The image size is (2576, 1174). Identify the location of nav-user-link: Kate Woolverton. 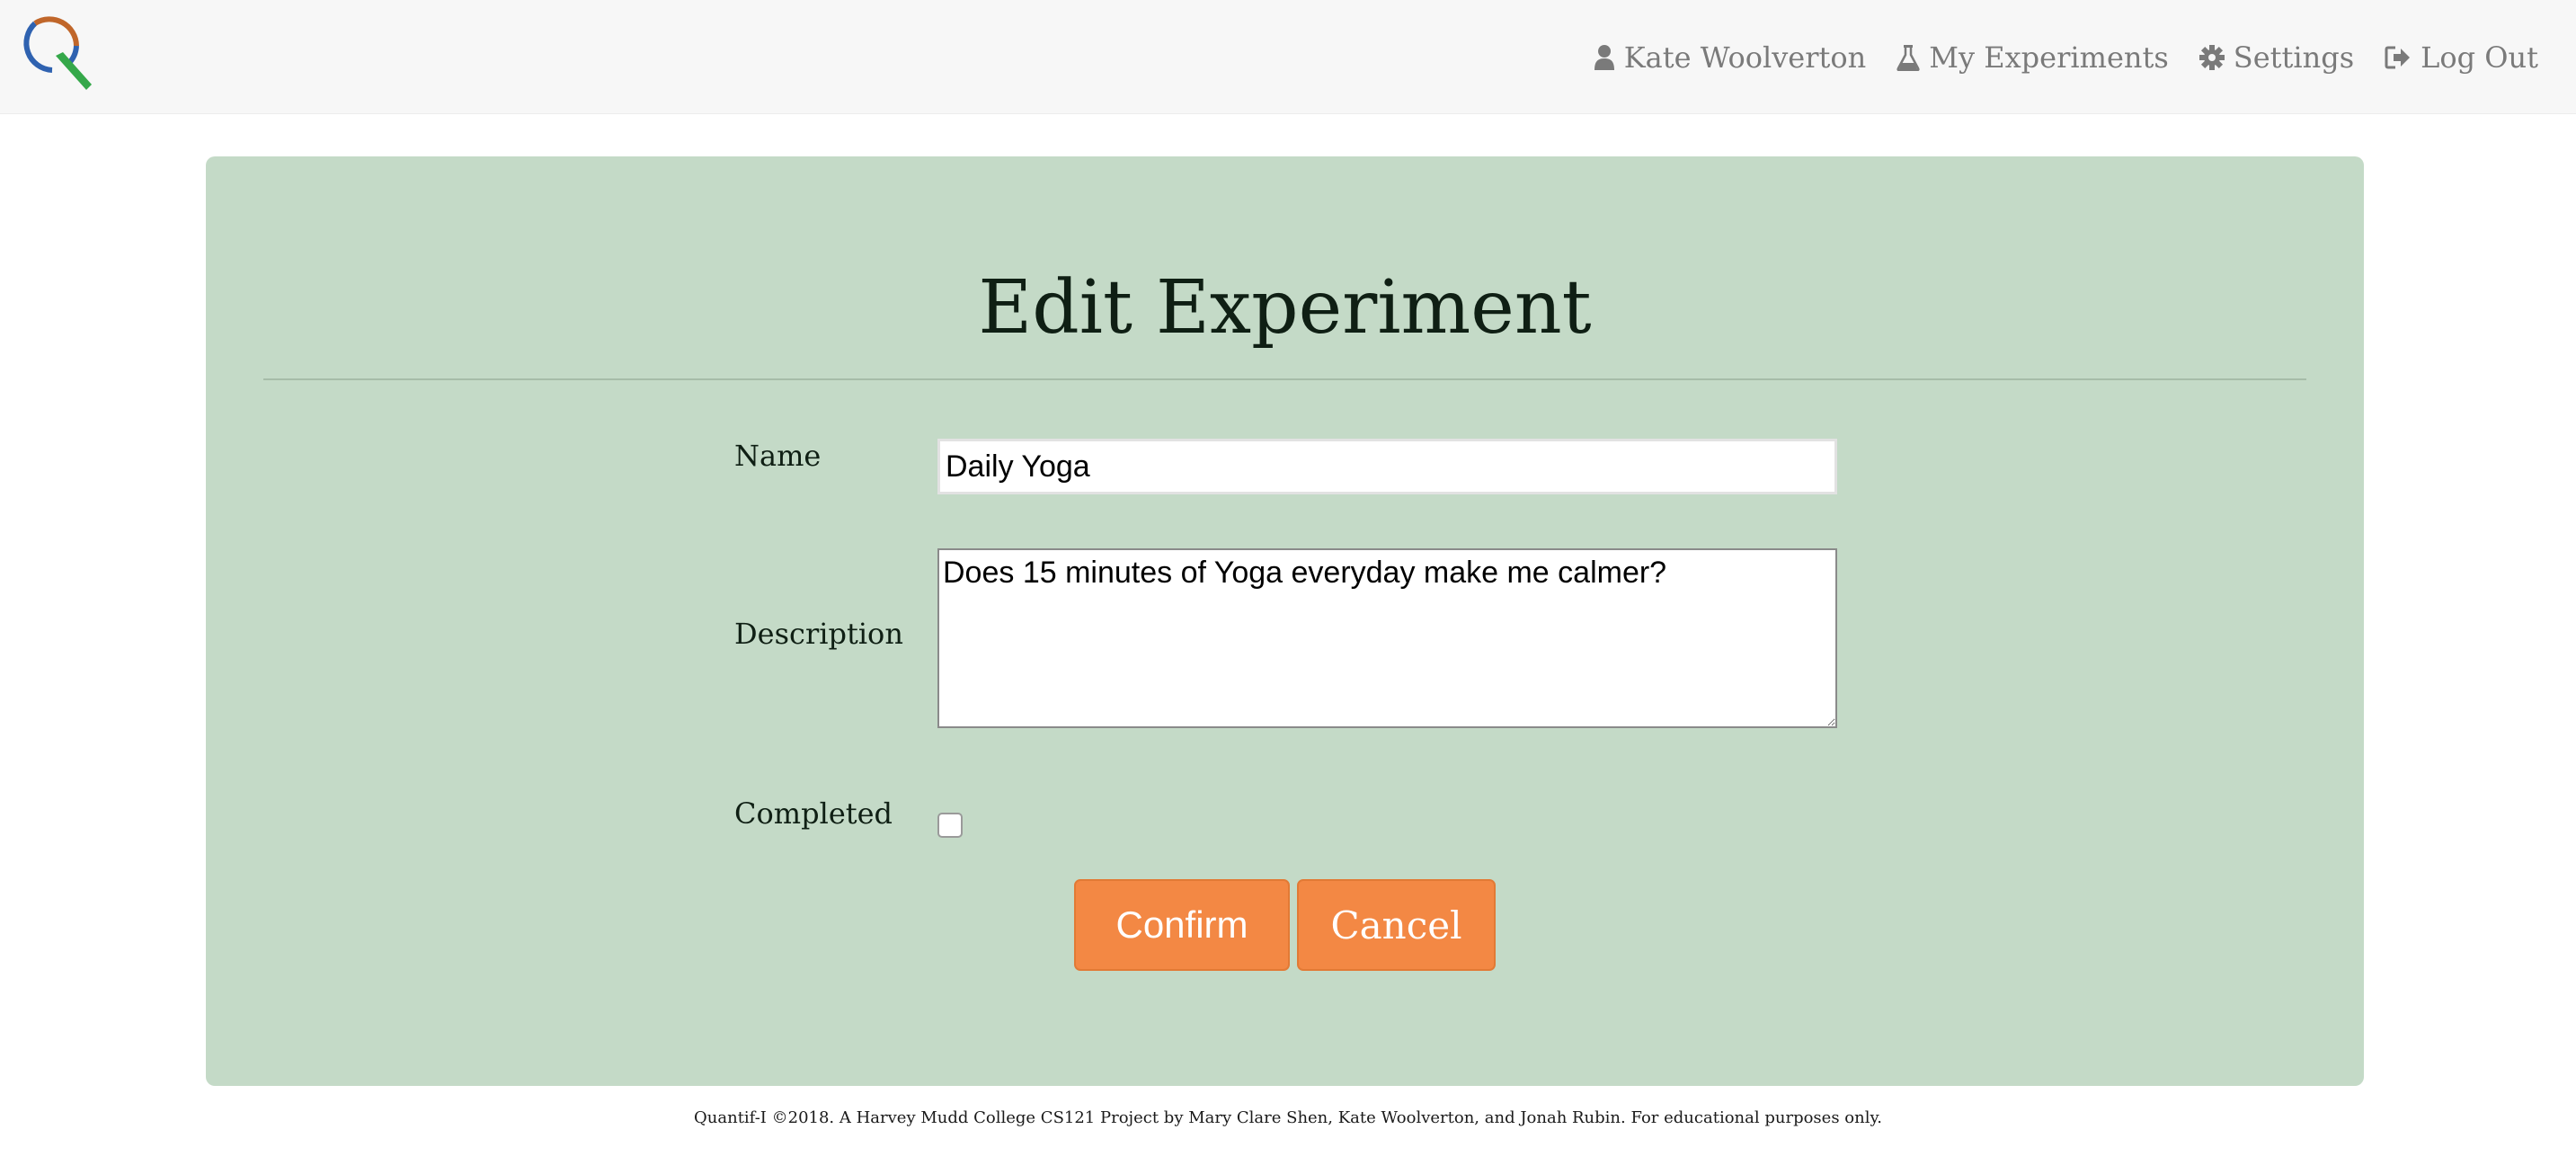
(1730, 58).